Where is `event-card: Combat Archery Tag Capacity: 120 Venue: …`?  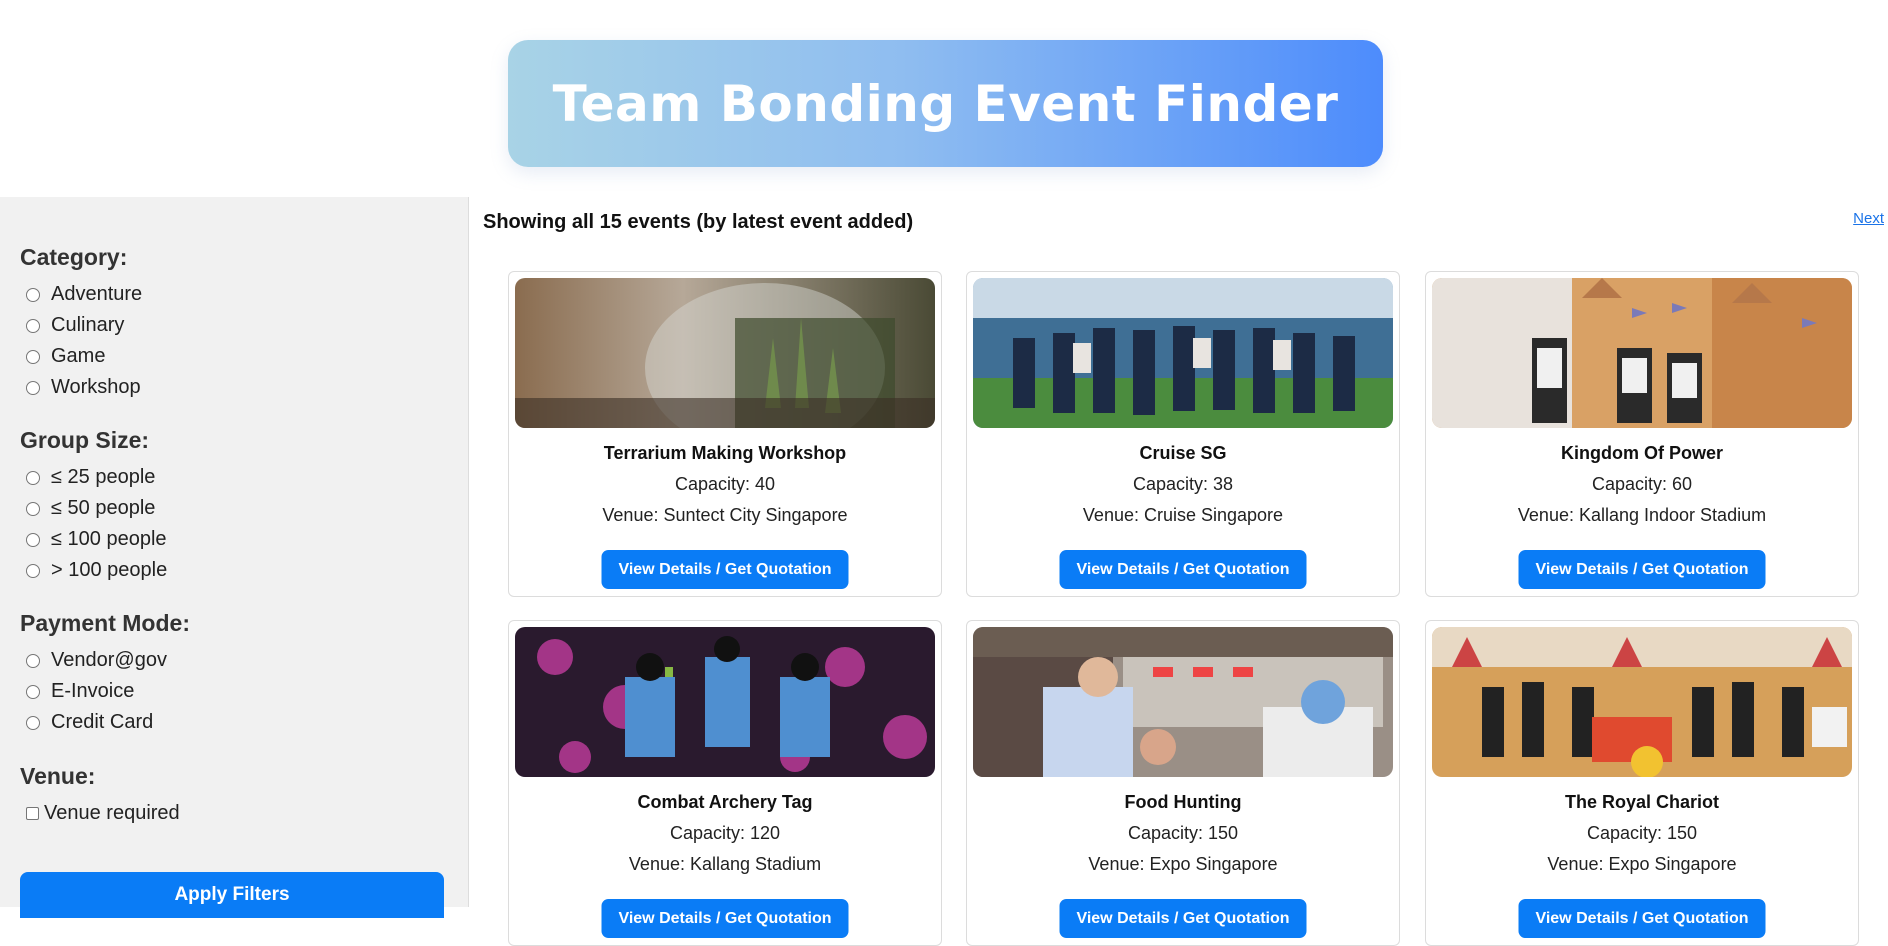 event-card: Combat Archery Tag Capacity: 120 Venue: … is located at coordinates (725, 783).